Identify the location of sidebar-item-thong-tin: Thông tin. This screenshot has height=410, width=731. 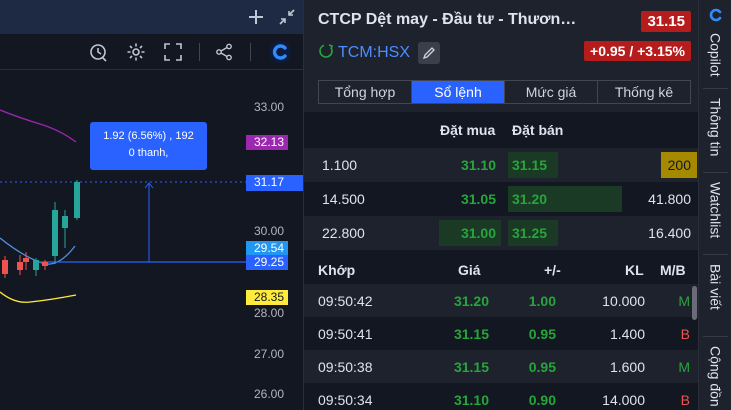
(715, 127).